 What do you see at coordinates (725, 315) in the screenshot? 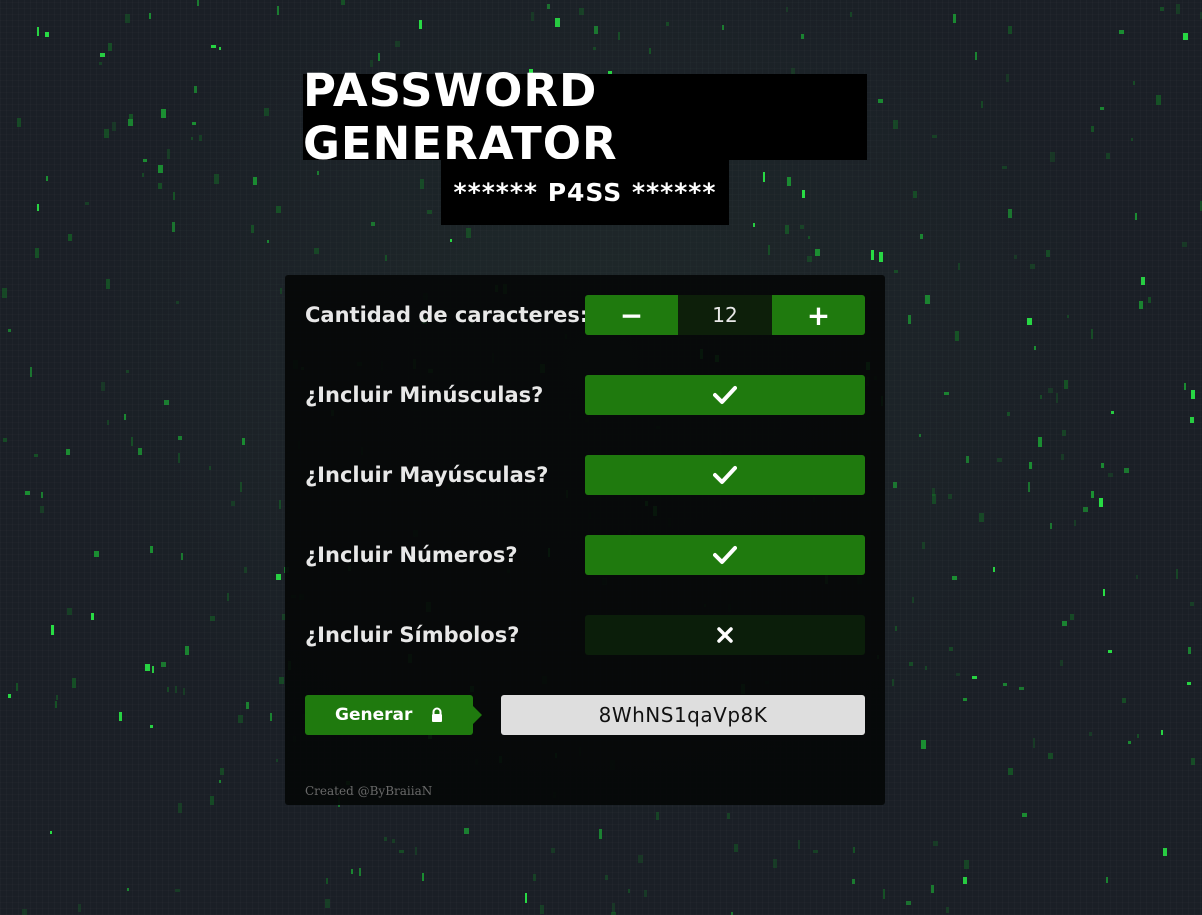
I see `length-value: 12` at bounding box center [725, 315].